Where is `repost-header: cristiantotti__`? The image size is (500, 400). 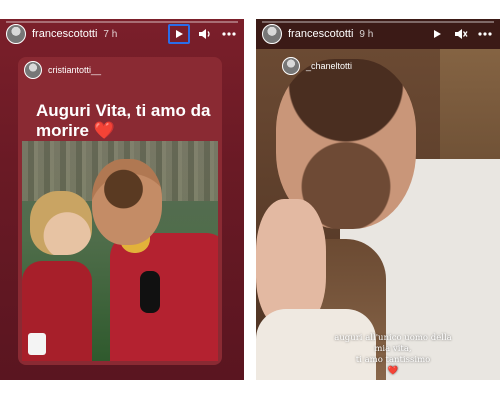
repost-header: cristiantotti__ is located at coordinates (62, 70).